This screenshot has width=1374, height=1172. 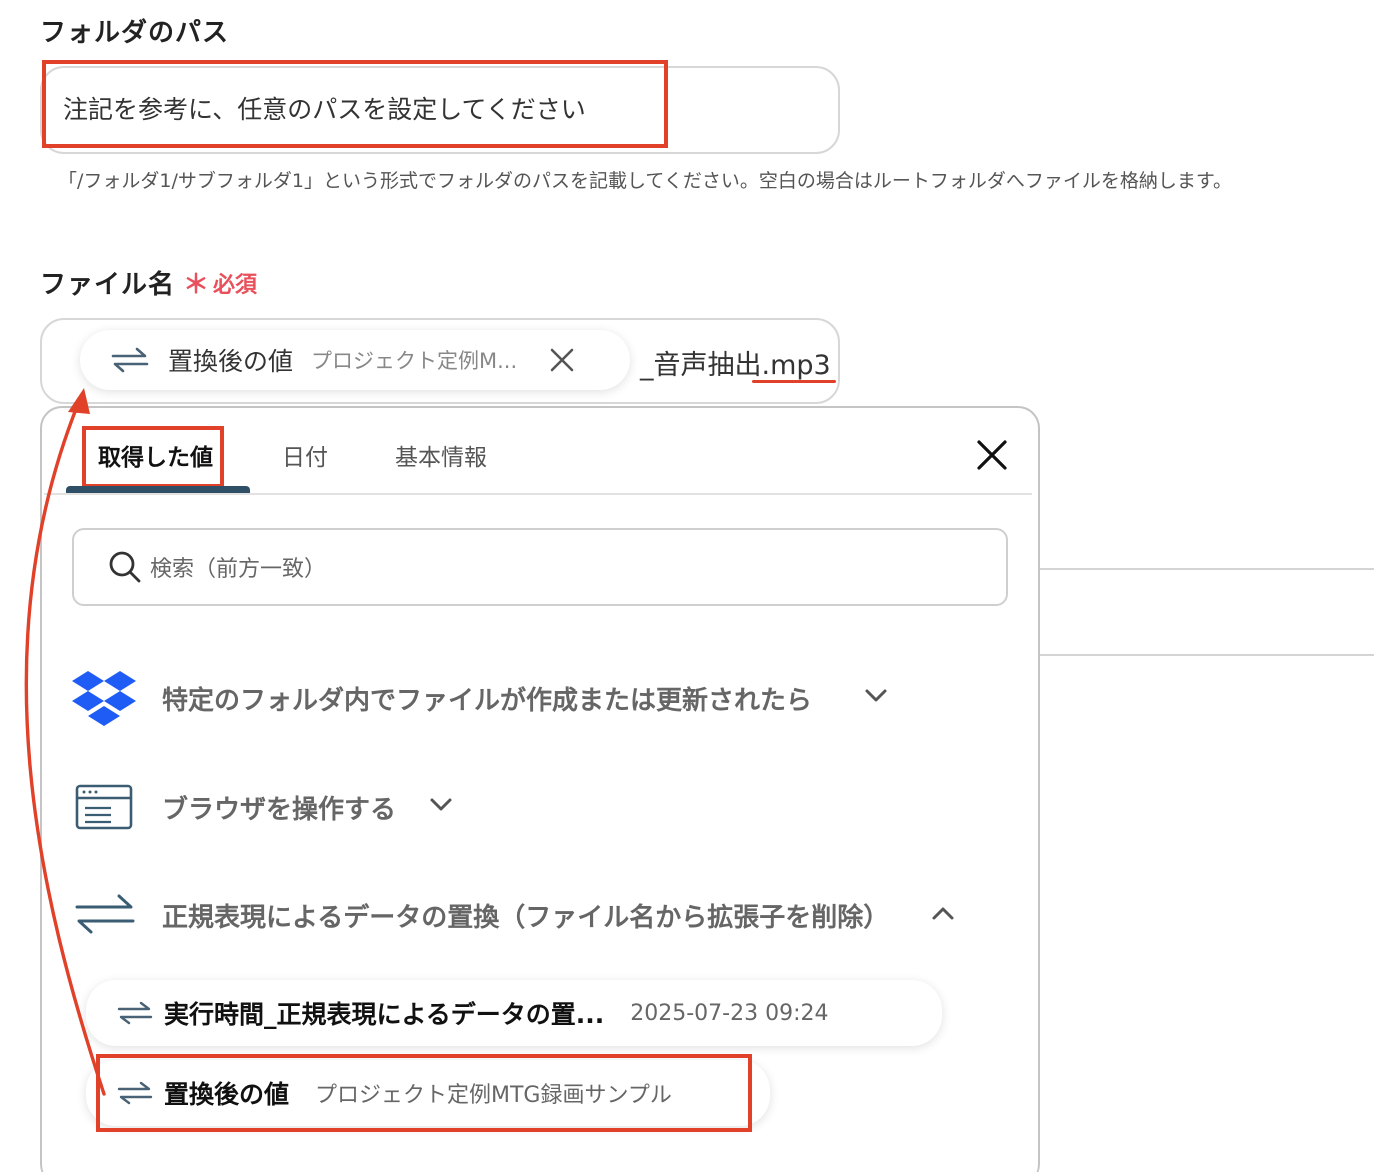 What do you see at coordinates (441, 455) in the screenshot?
I see `tab-basic-info: 基本情報` at bounding box center [441, 455].